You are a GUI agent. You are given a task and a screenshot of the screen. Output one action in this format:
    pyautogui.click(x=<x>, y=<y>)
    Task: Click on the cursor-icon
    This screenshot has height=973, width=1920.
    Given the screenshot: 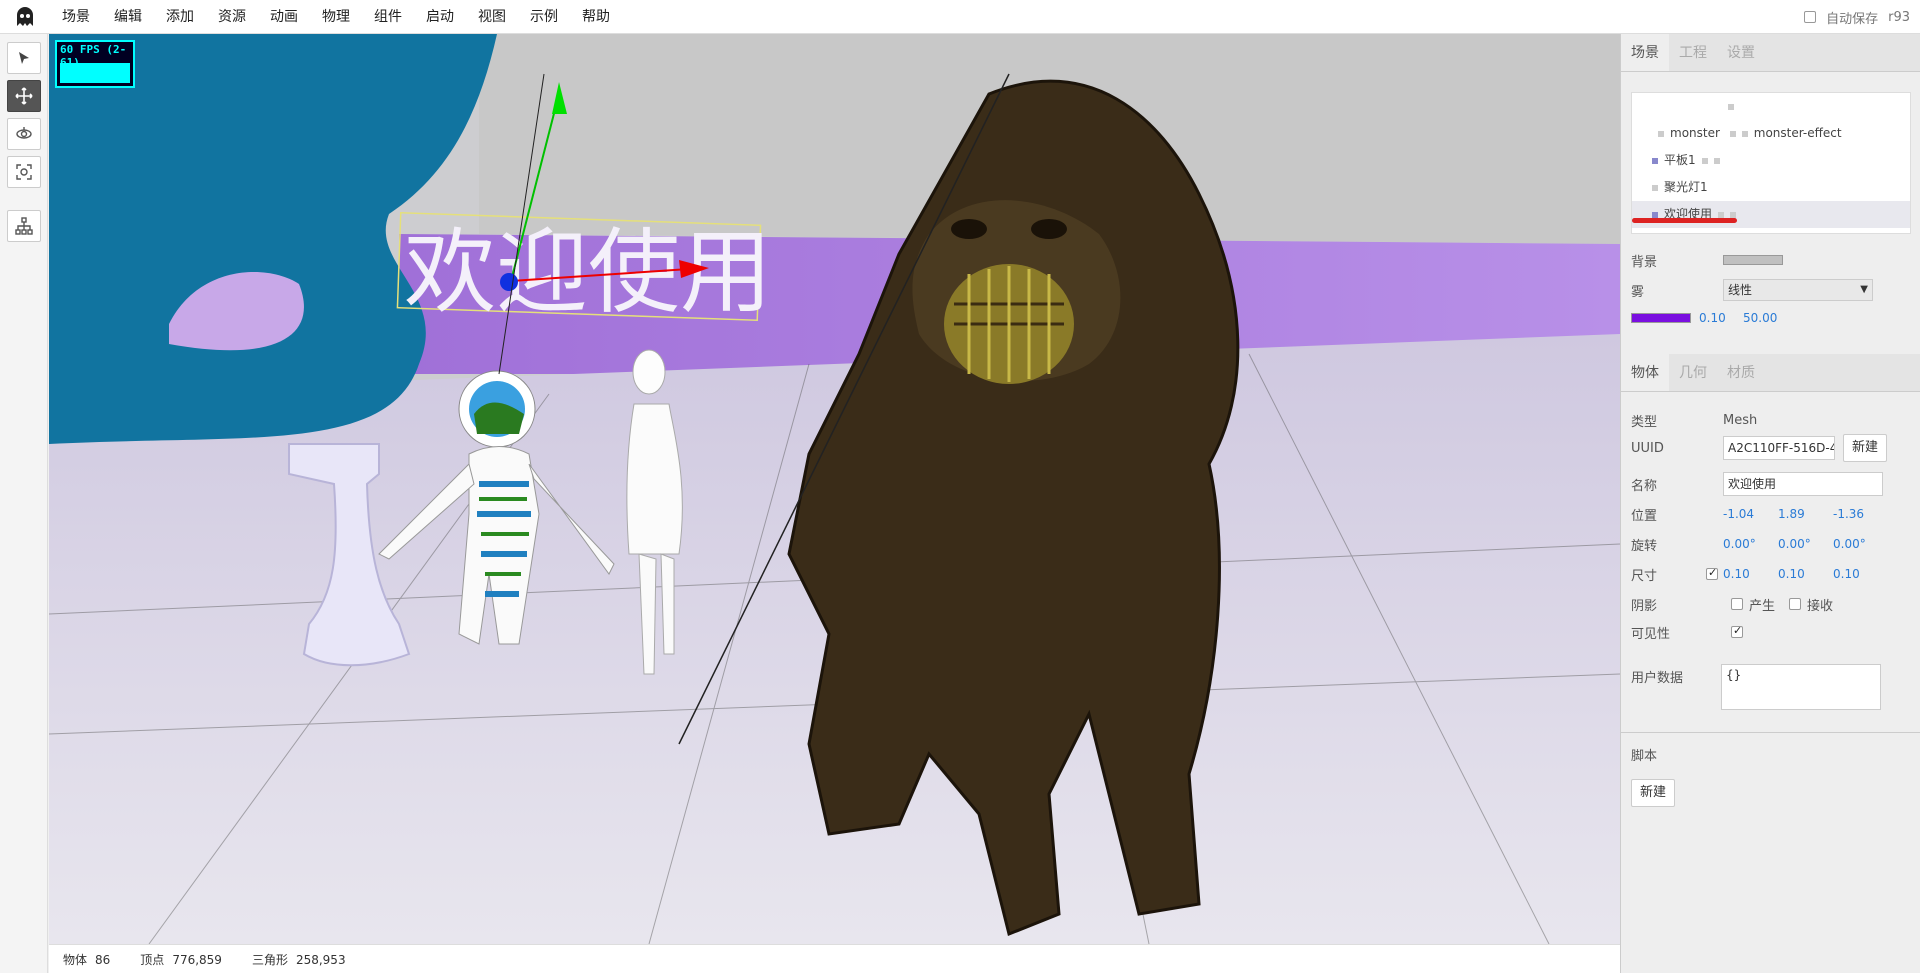 What is the action you would take?
    pyautogui.click(x=23, y=58)
    